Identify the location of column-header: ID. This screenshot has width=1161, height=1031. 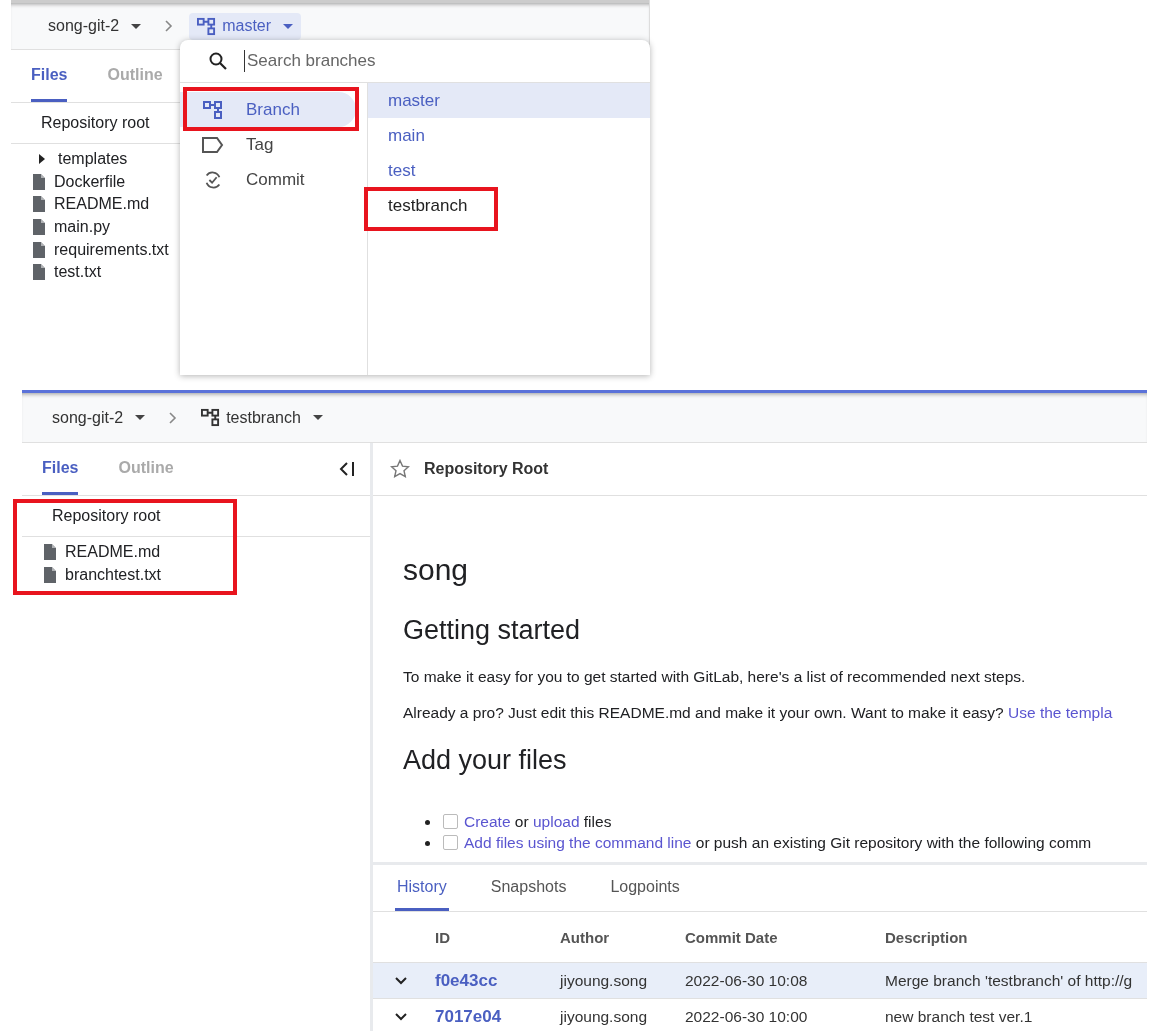
(443, 937).